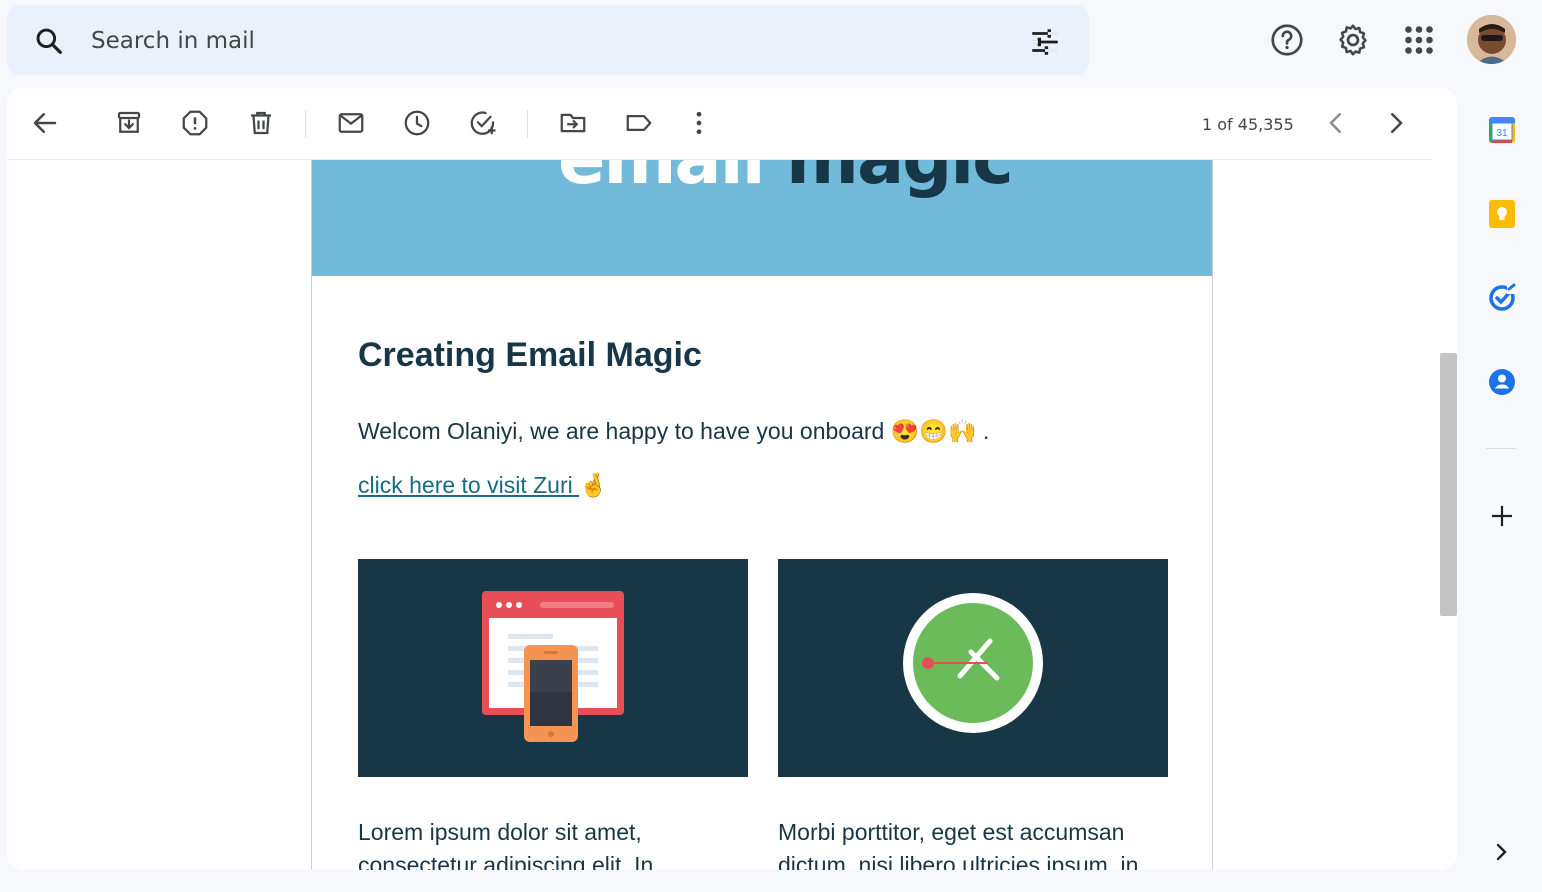 The image size is (1542, 892). I want to click on archive-icon, so click(129, 123).